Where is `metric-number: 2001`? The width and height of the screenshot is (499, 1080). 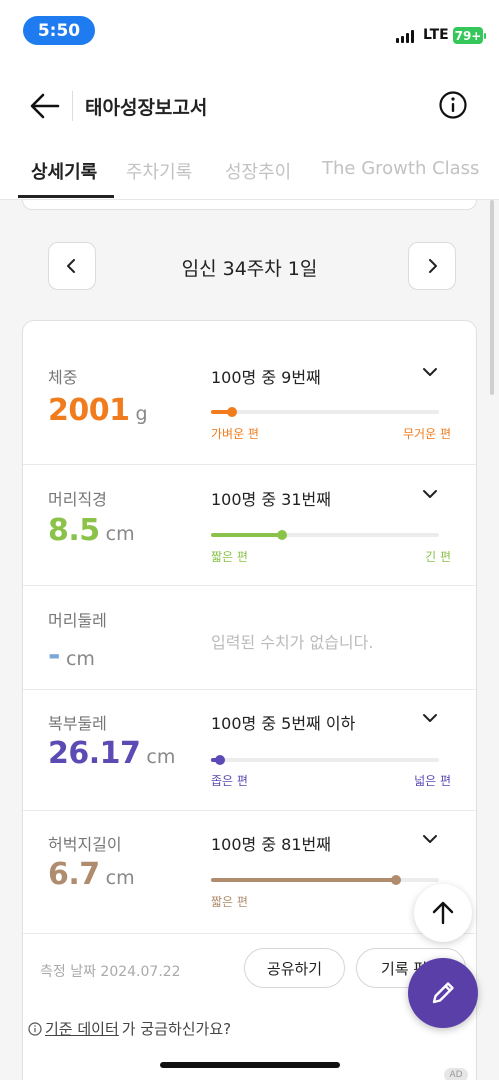
metric-number: 2001 is located at coordinates (89, 410).